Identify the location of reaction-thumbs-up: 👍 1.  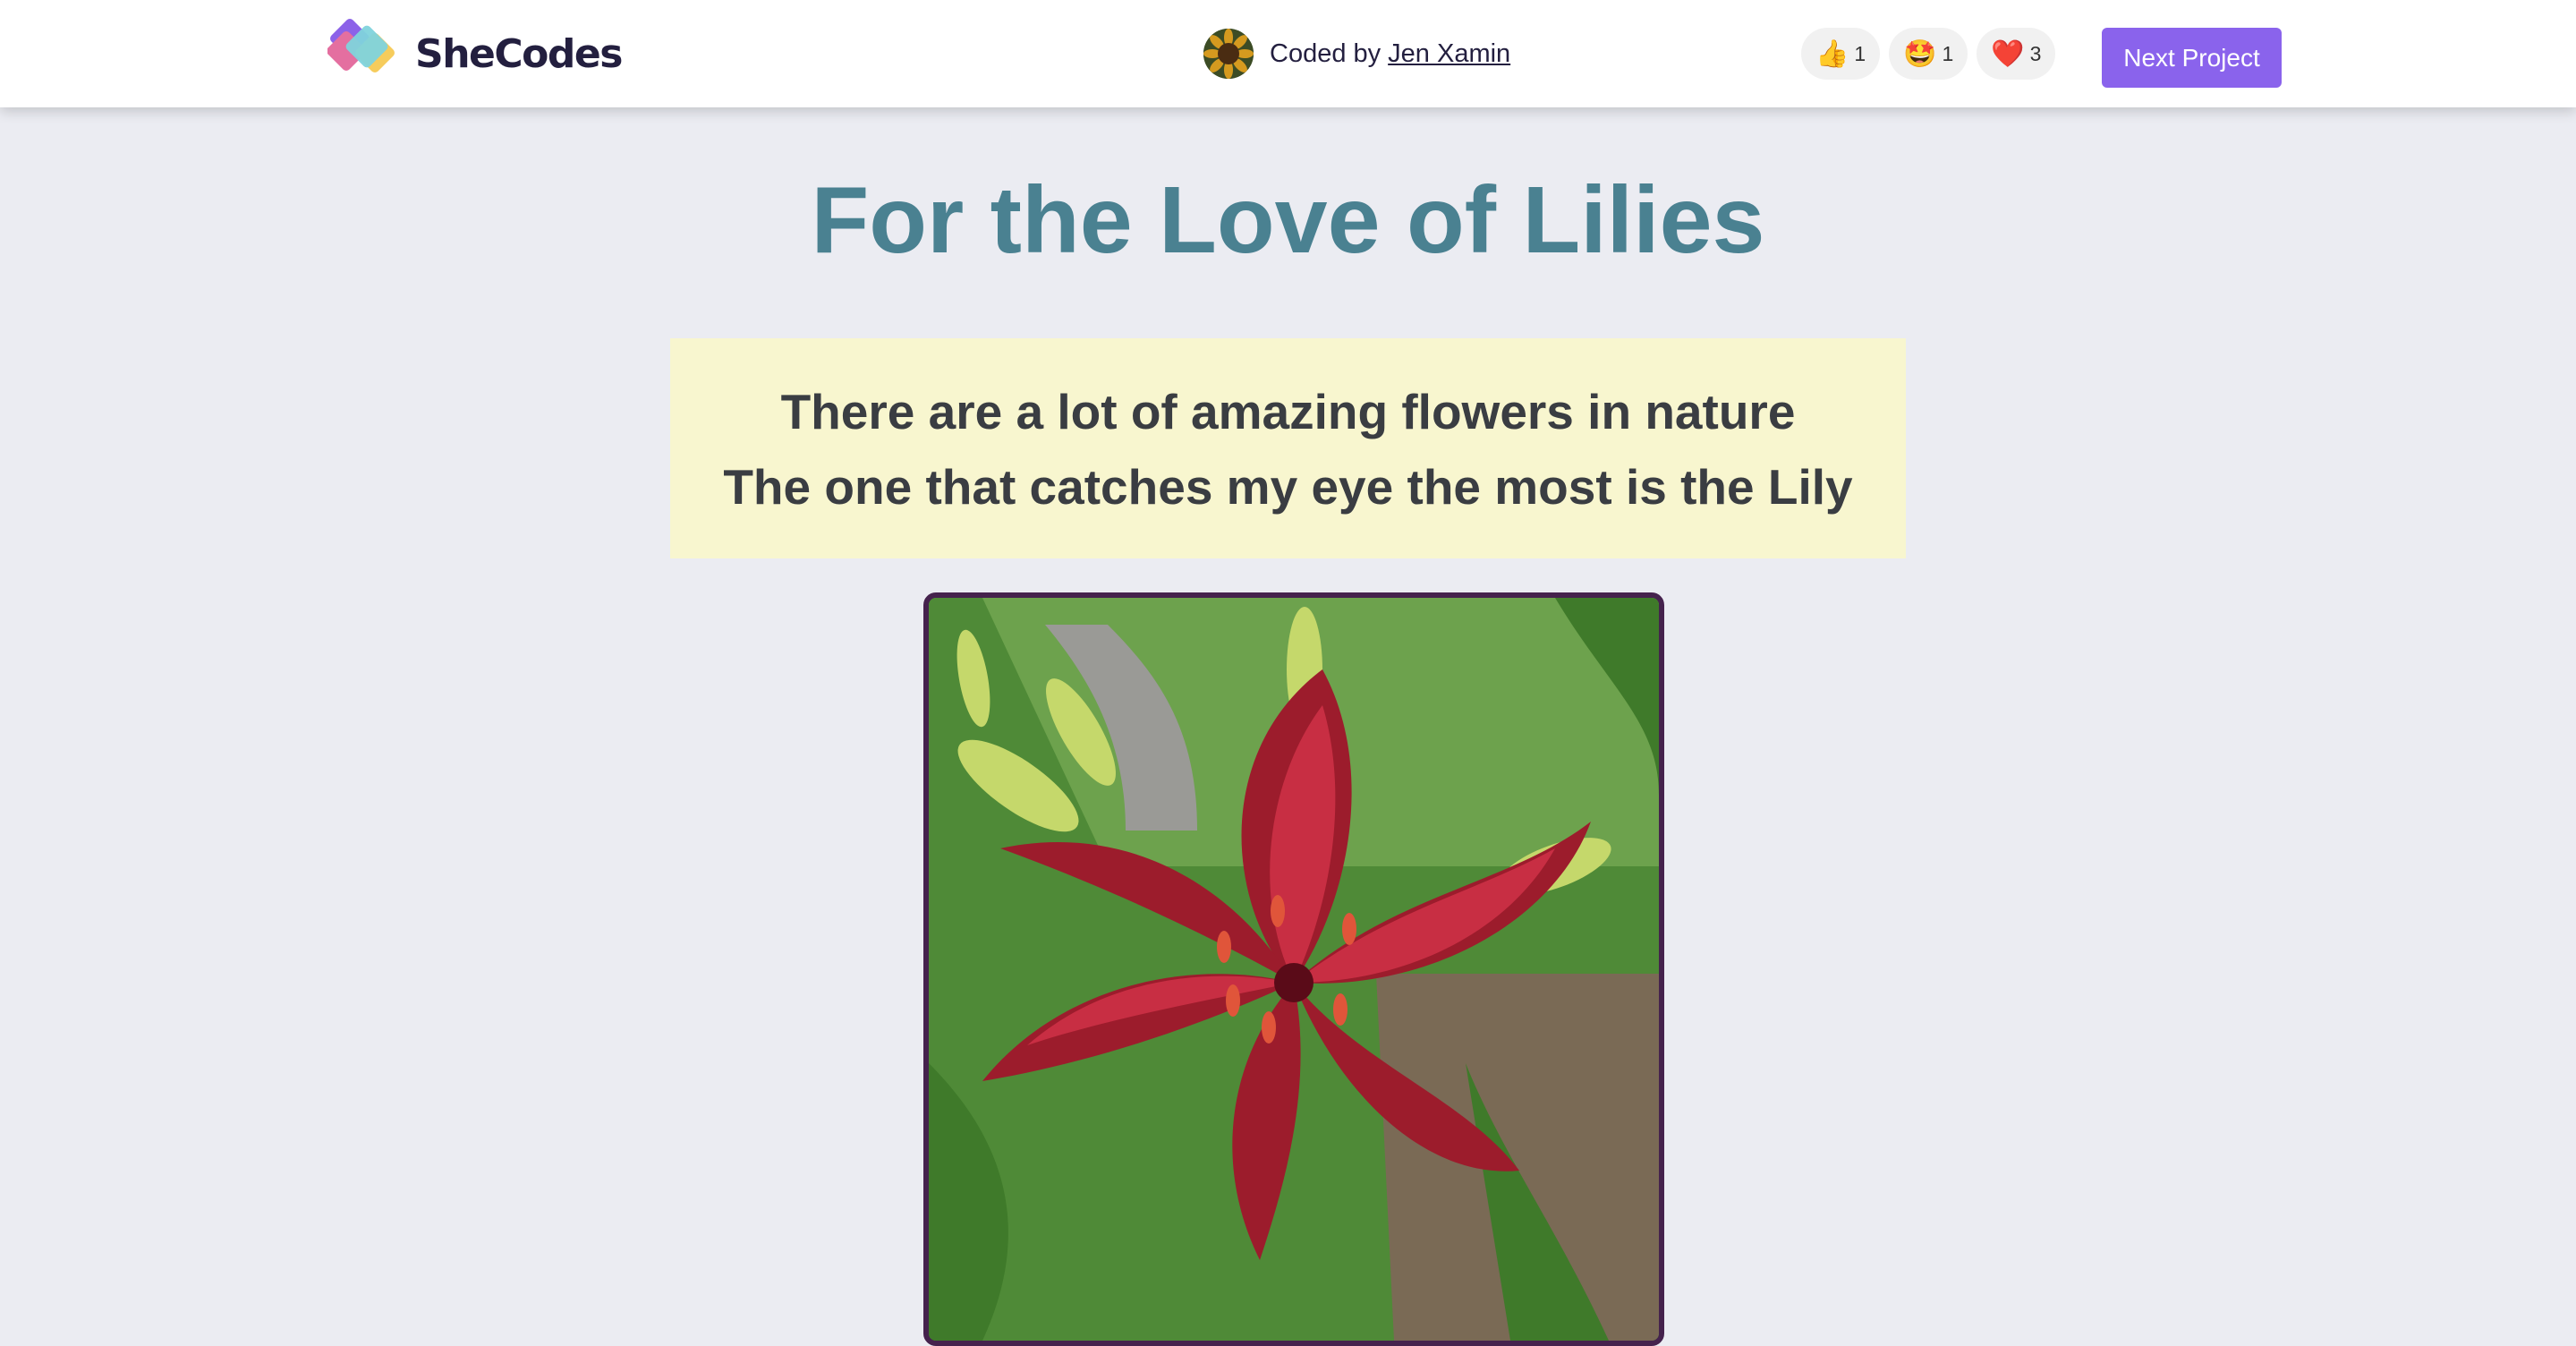
(1841, 54).